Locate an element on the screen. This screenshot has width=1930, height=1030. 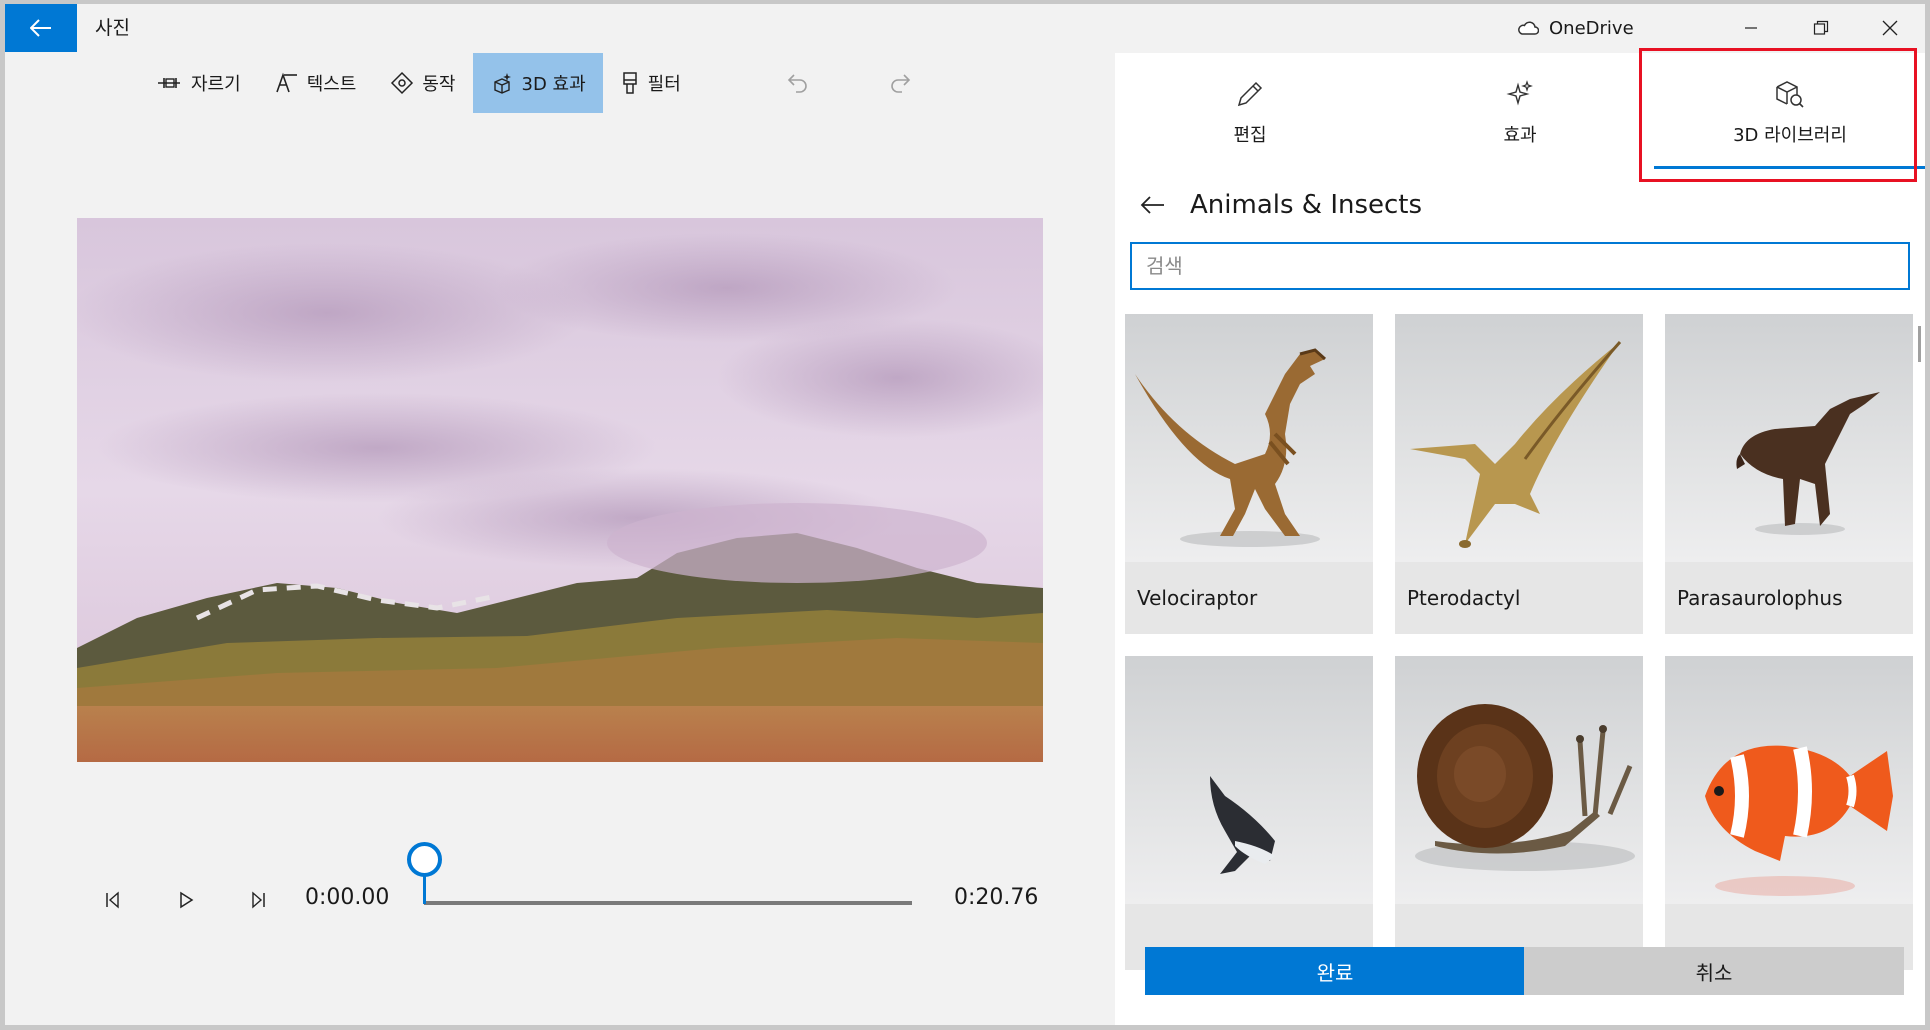
model-card-snail is located at coordinates (1519, 813).